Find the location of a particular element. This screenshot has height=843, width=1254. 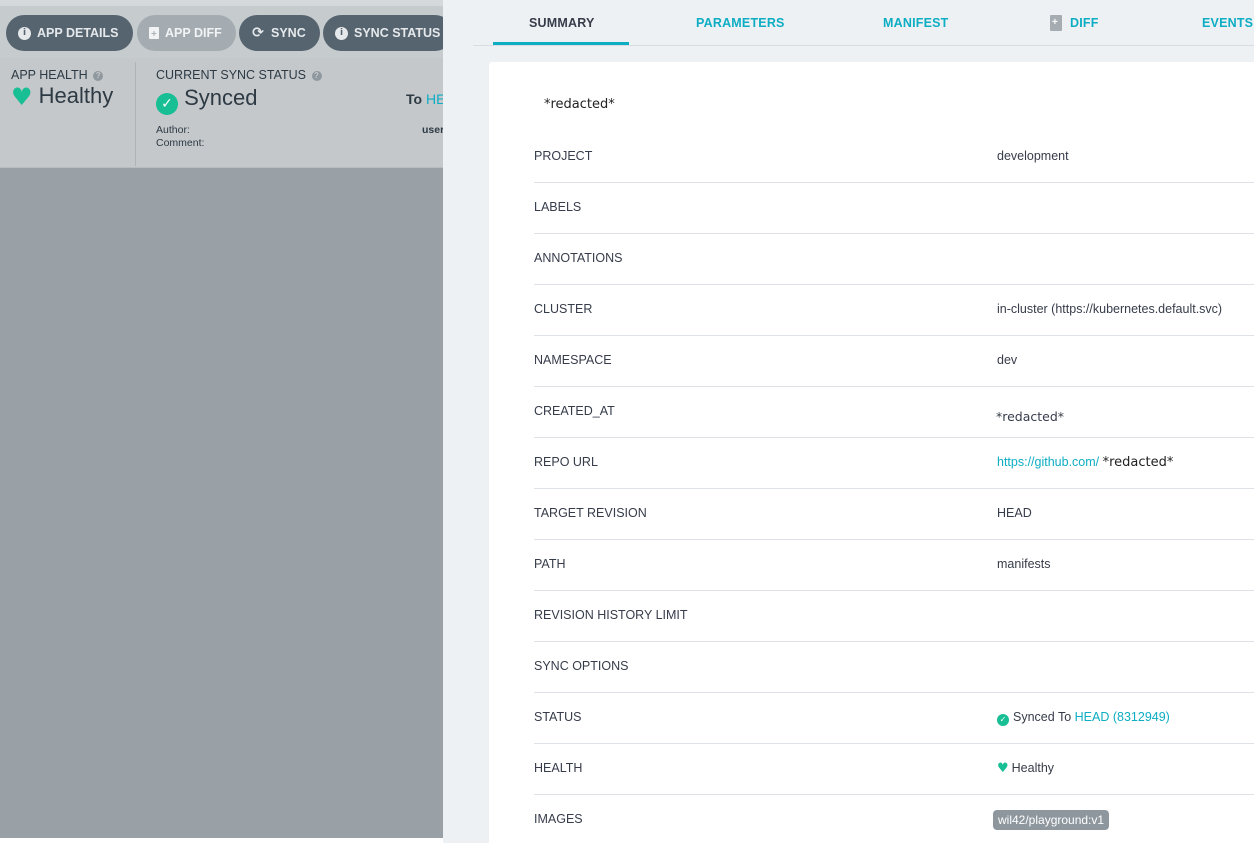

app-health-label: APP HEALTH ? is located at coordinates (57, 75).